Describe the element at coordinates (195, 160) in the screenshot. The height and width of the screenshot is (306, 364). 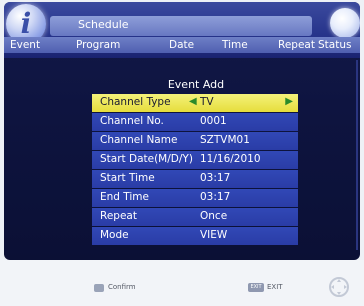
I see `field-start-date: Start Date(M/D/Y) 11/16/2010` at that location.